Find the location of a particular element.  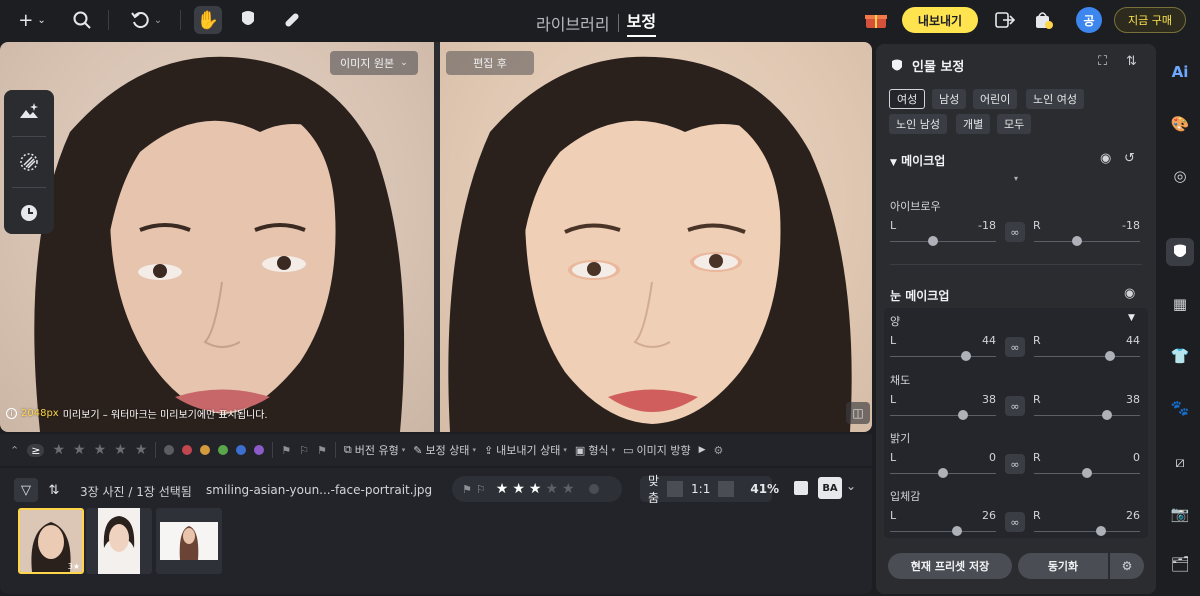

color-label-red is located at coordinates (187, 450).